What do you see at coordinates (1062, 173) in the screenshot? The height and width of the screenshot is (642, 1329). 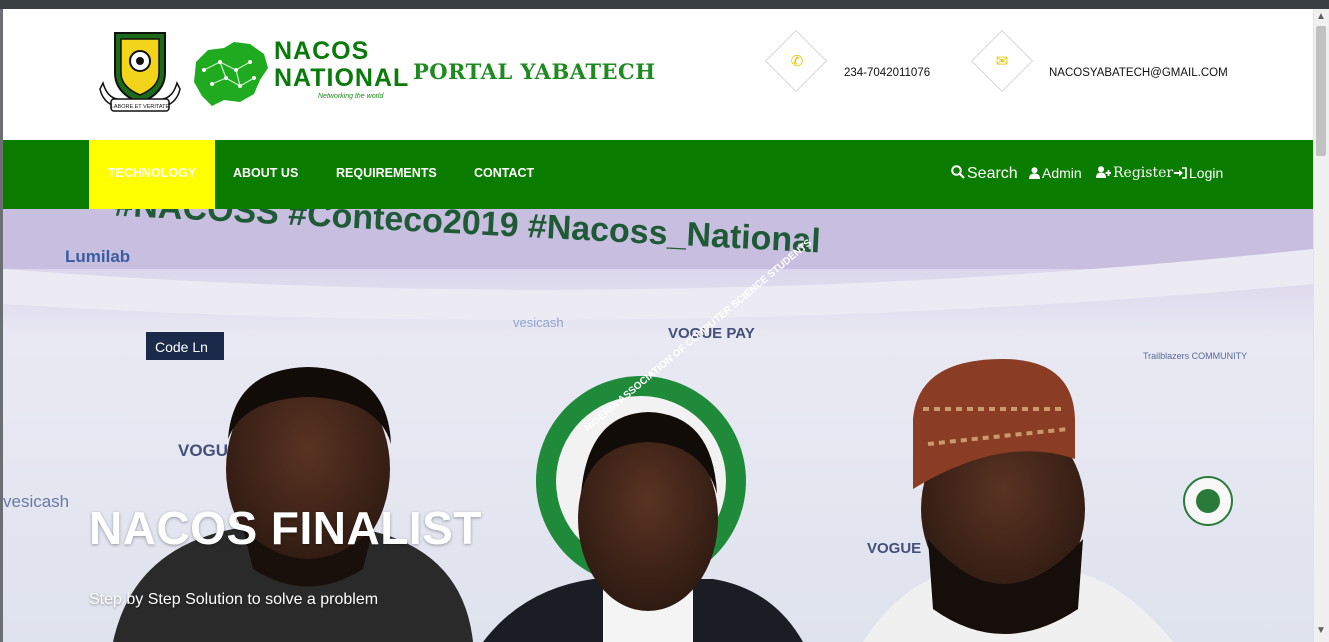 I see `nav-admin-label: Admin` at bounding box center [1062, 173].